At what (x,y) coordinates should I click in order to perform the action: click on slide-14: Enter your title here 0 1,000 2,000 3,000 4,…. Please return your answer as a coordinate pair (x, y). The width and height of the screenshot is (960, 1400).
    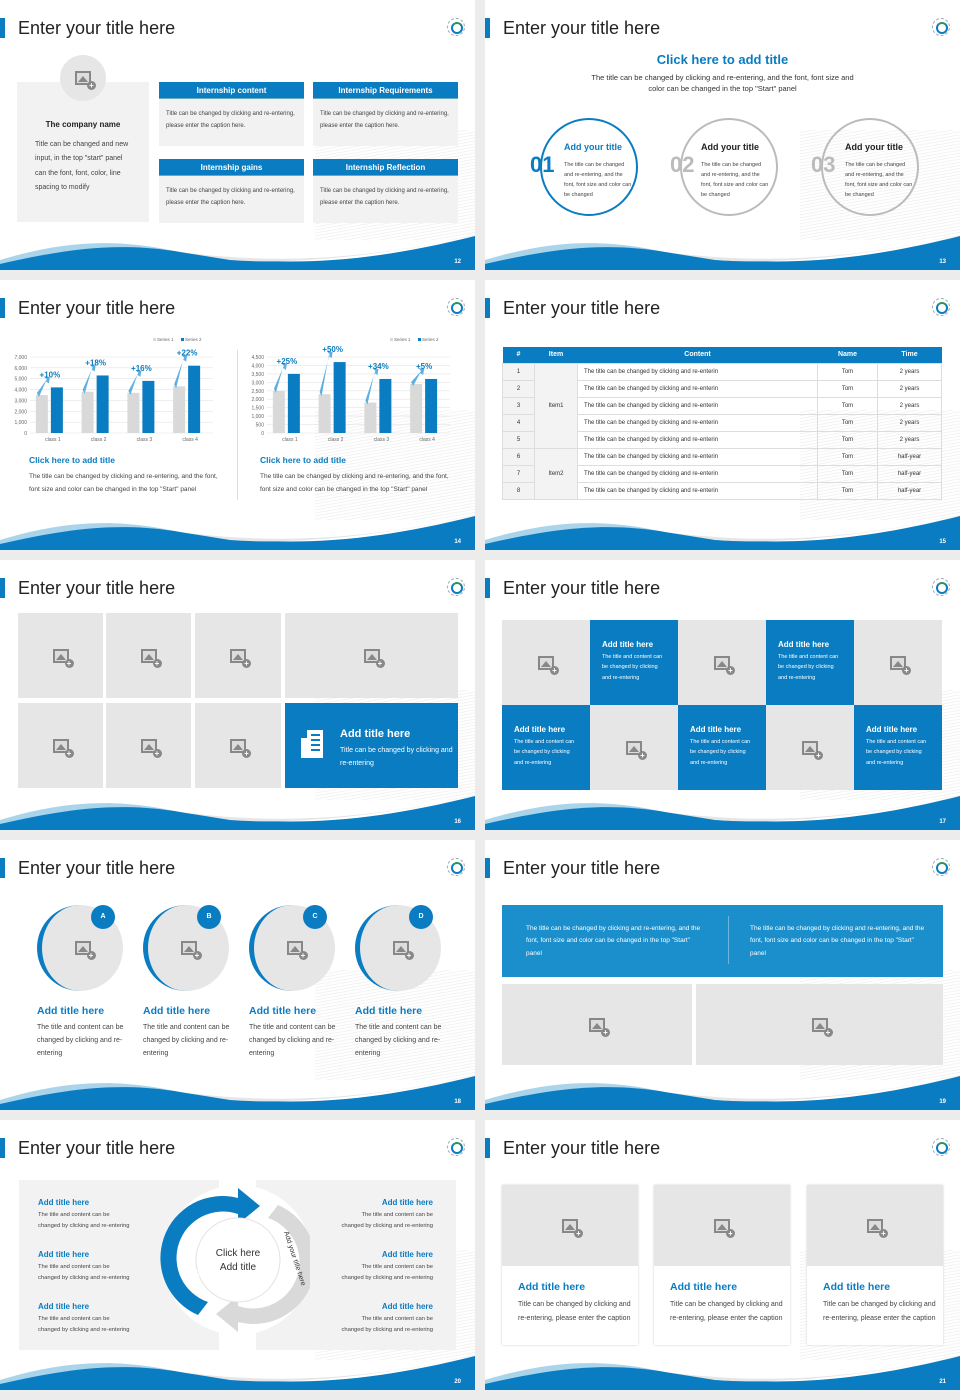
    Looking at the image, I should click on (237, 415).